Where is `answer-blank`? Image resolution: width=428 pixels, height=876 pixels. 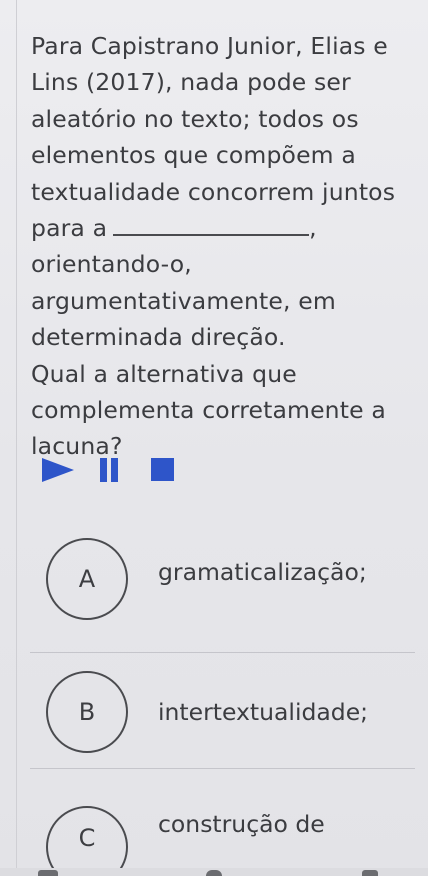
answer-blank is located at coordinates (211, 225).